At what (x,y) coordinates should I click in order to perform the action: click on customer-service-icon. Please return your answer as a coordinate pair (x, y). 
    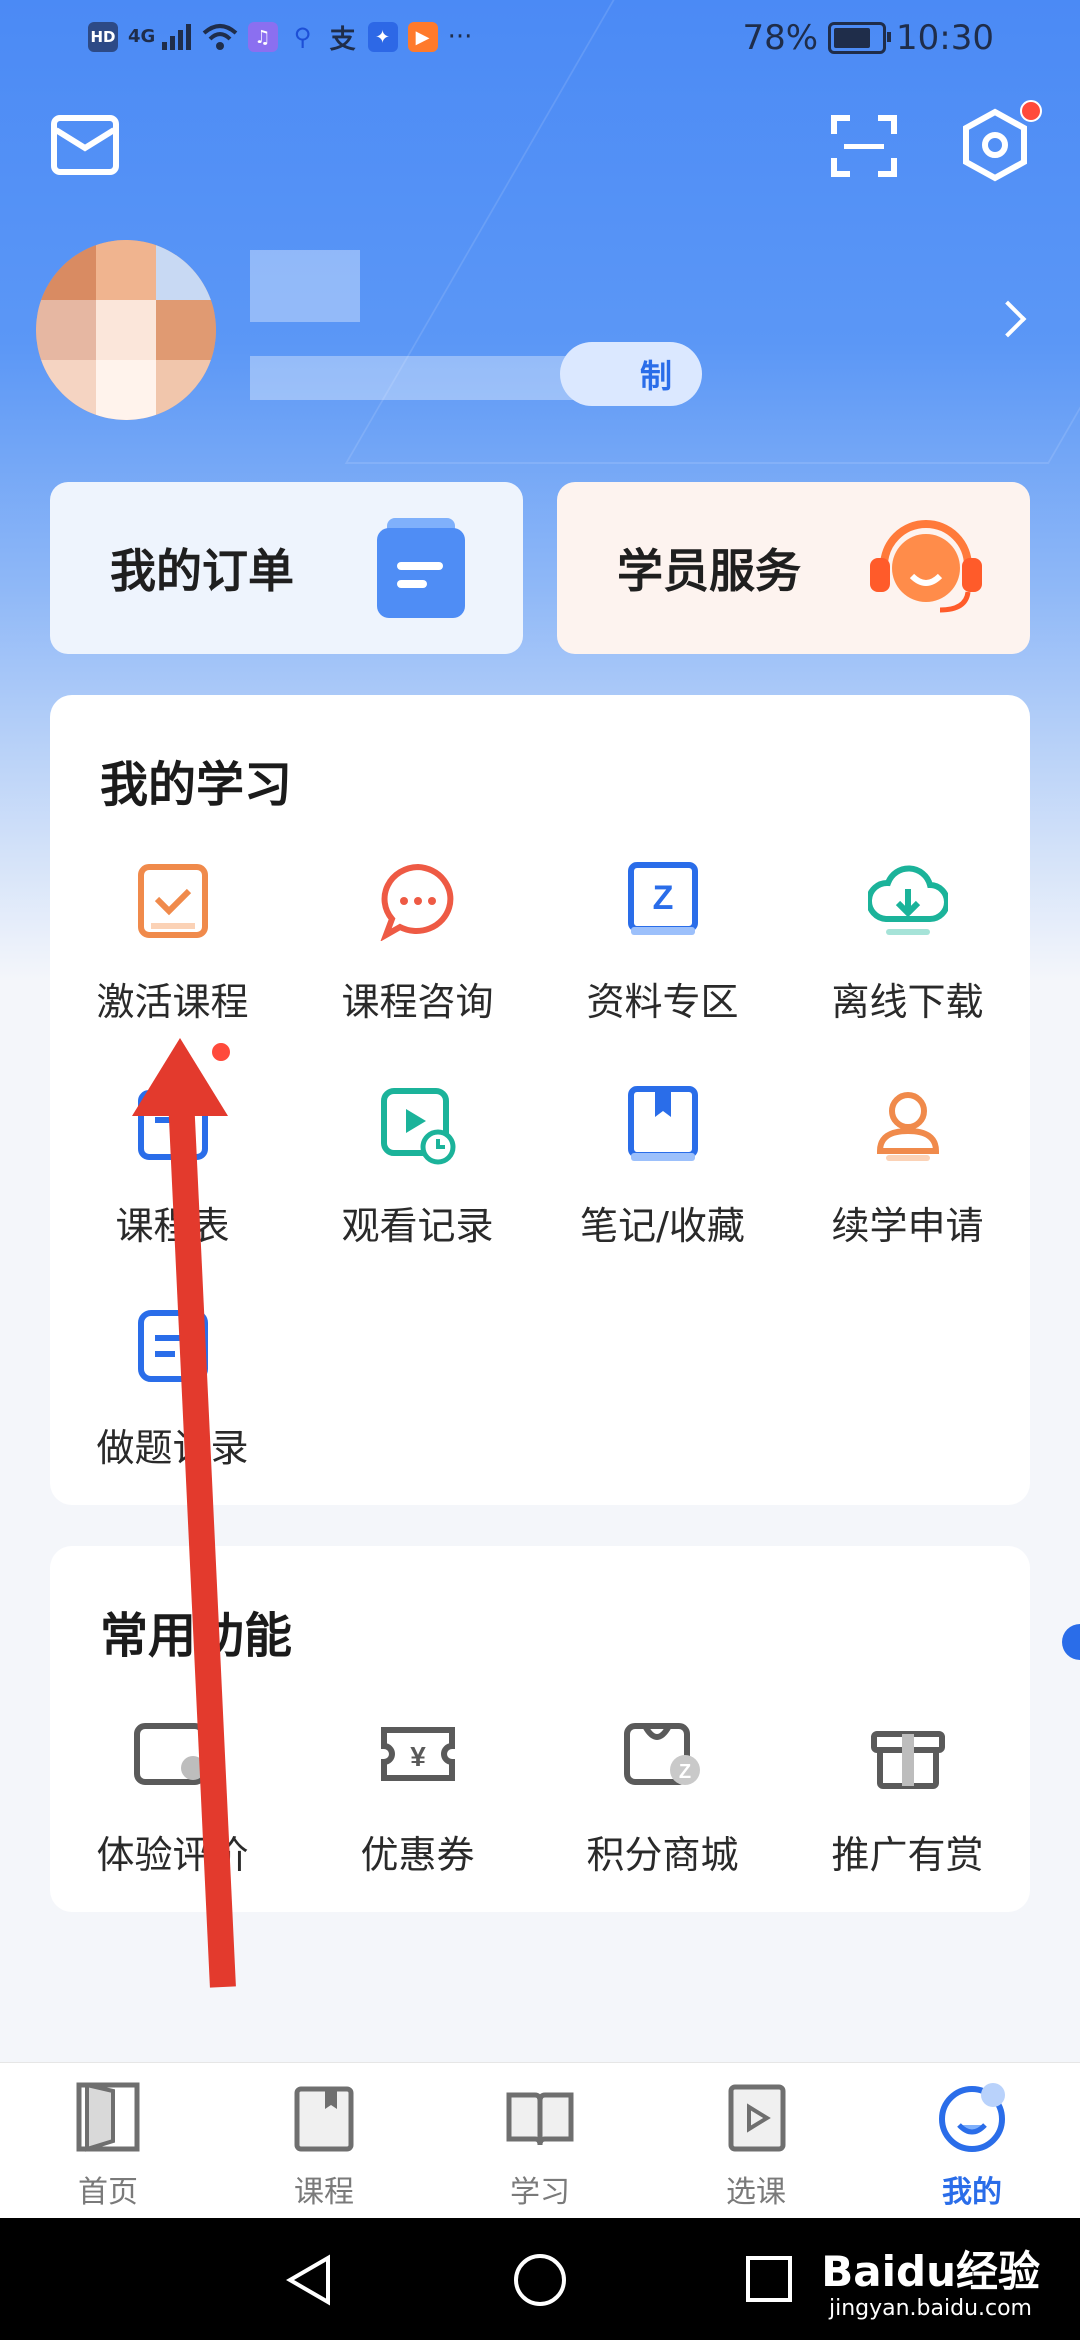
    Looking at the image, I should click on (926, 566).